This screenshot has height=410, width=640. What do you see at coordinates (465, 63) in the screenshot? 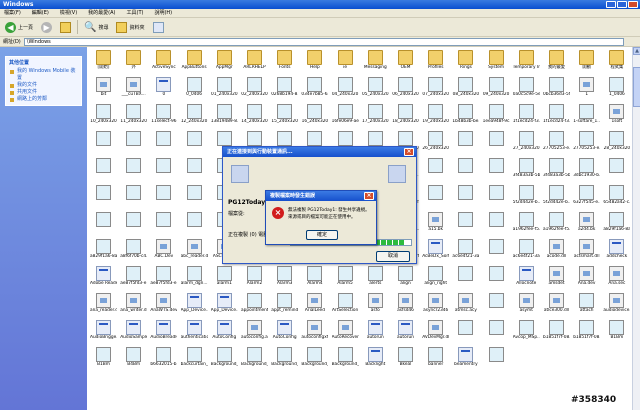
I see `folder-item: Rings` at bounding box center [465, 63].